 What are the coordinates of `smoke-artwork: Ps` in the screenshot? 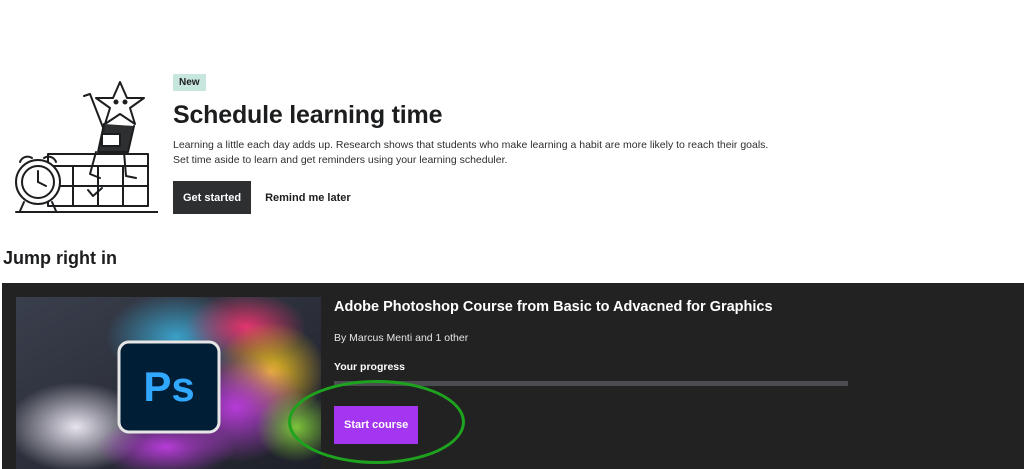 It's located at (168, 383).